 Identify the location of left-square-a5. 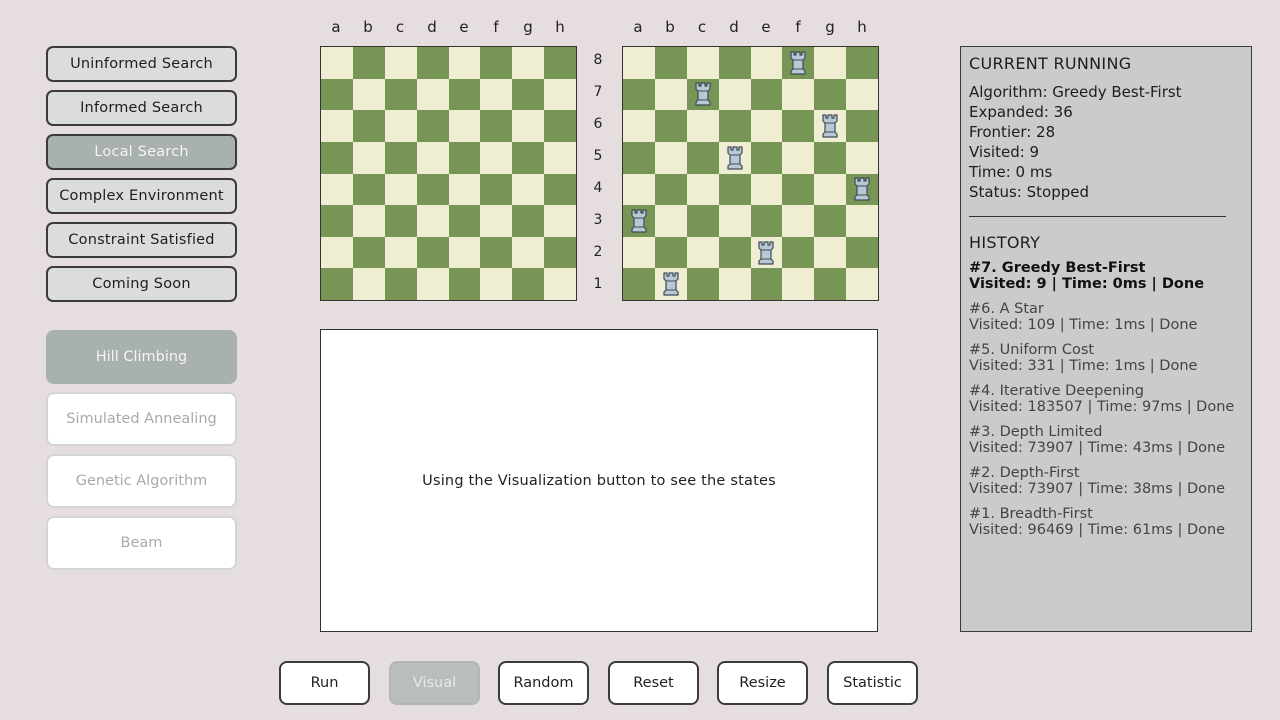
(337, 157).